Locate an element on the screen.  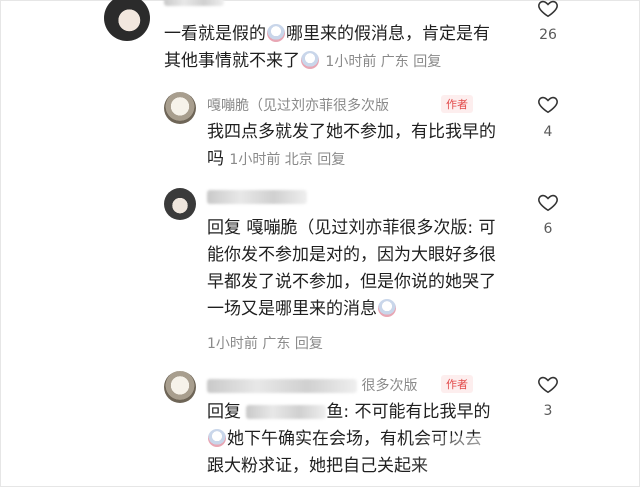
like-count: 26 is located at coordinates (548, 35).